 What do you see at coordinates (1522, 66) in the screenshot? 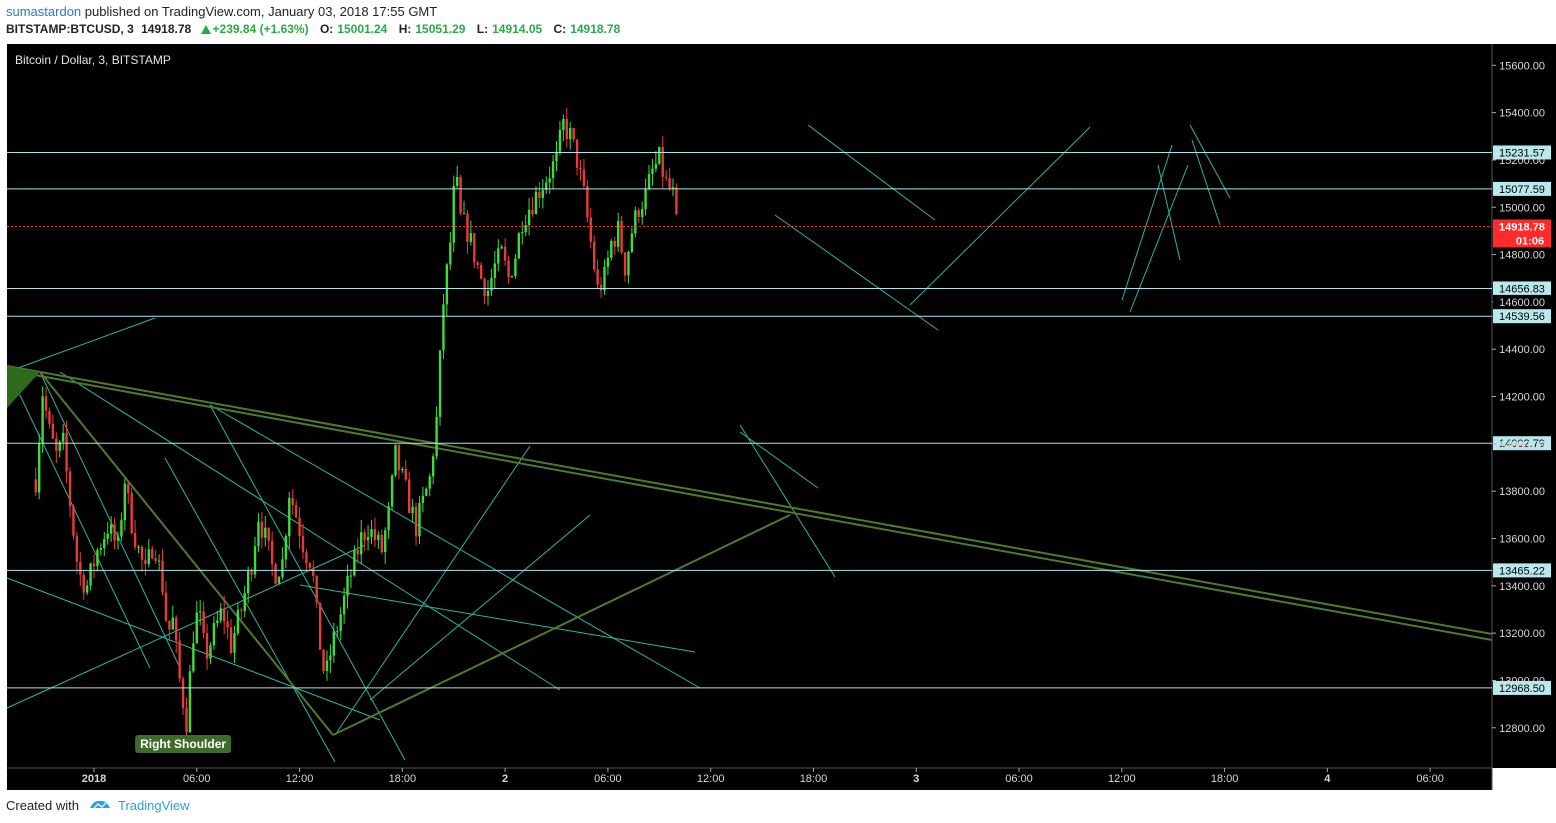
I see `y-tick-label: 15600.00` at bounding box center [1522, 66].